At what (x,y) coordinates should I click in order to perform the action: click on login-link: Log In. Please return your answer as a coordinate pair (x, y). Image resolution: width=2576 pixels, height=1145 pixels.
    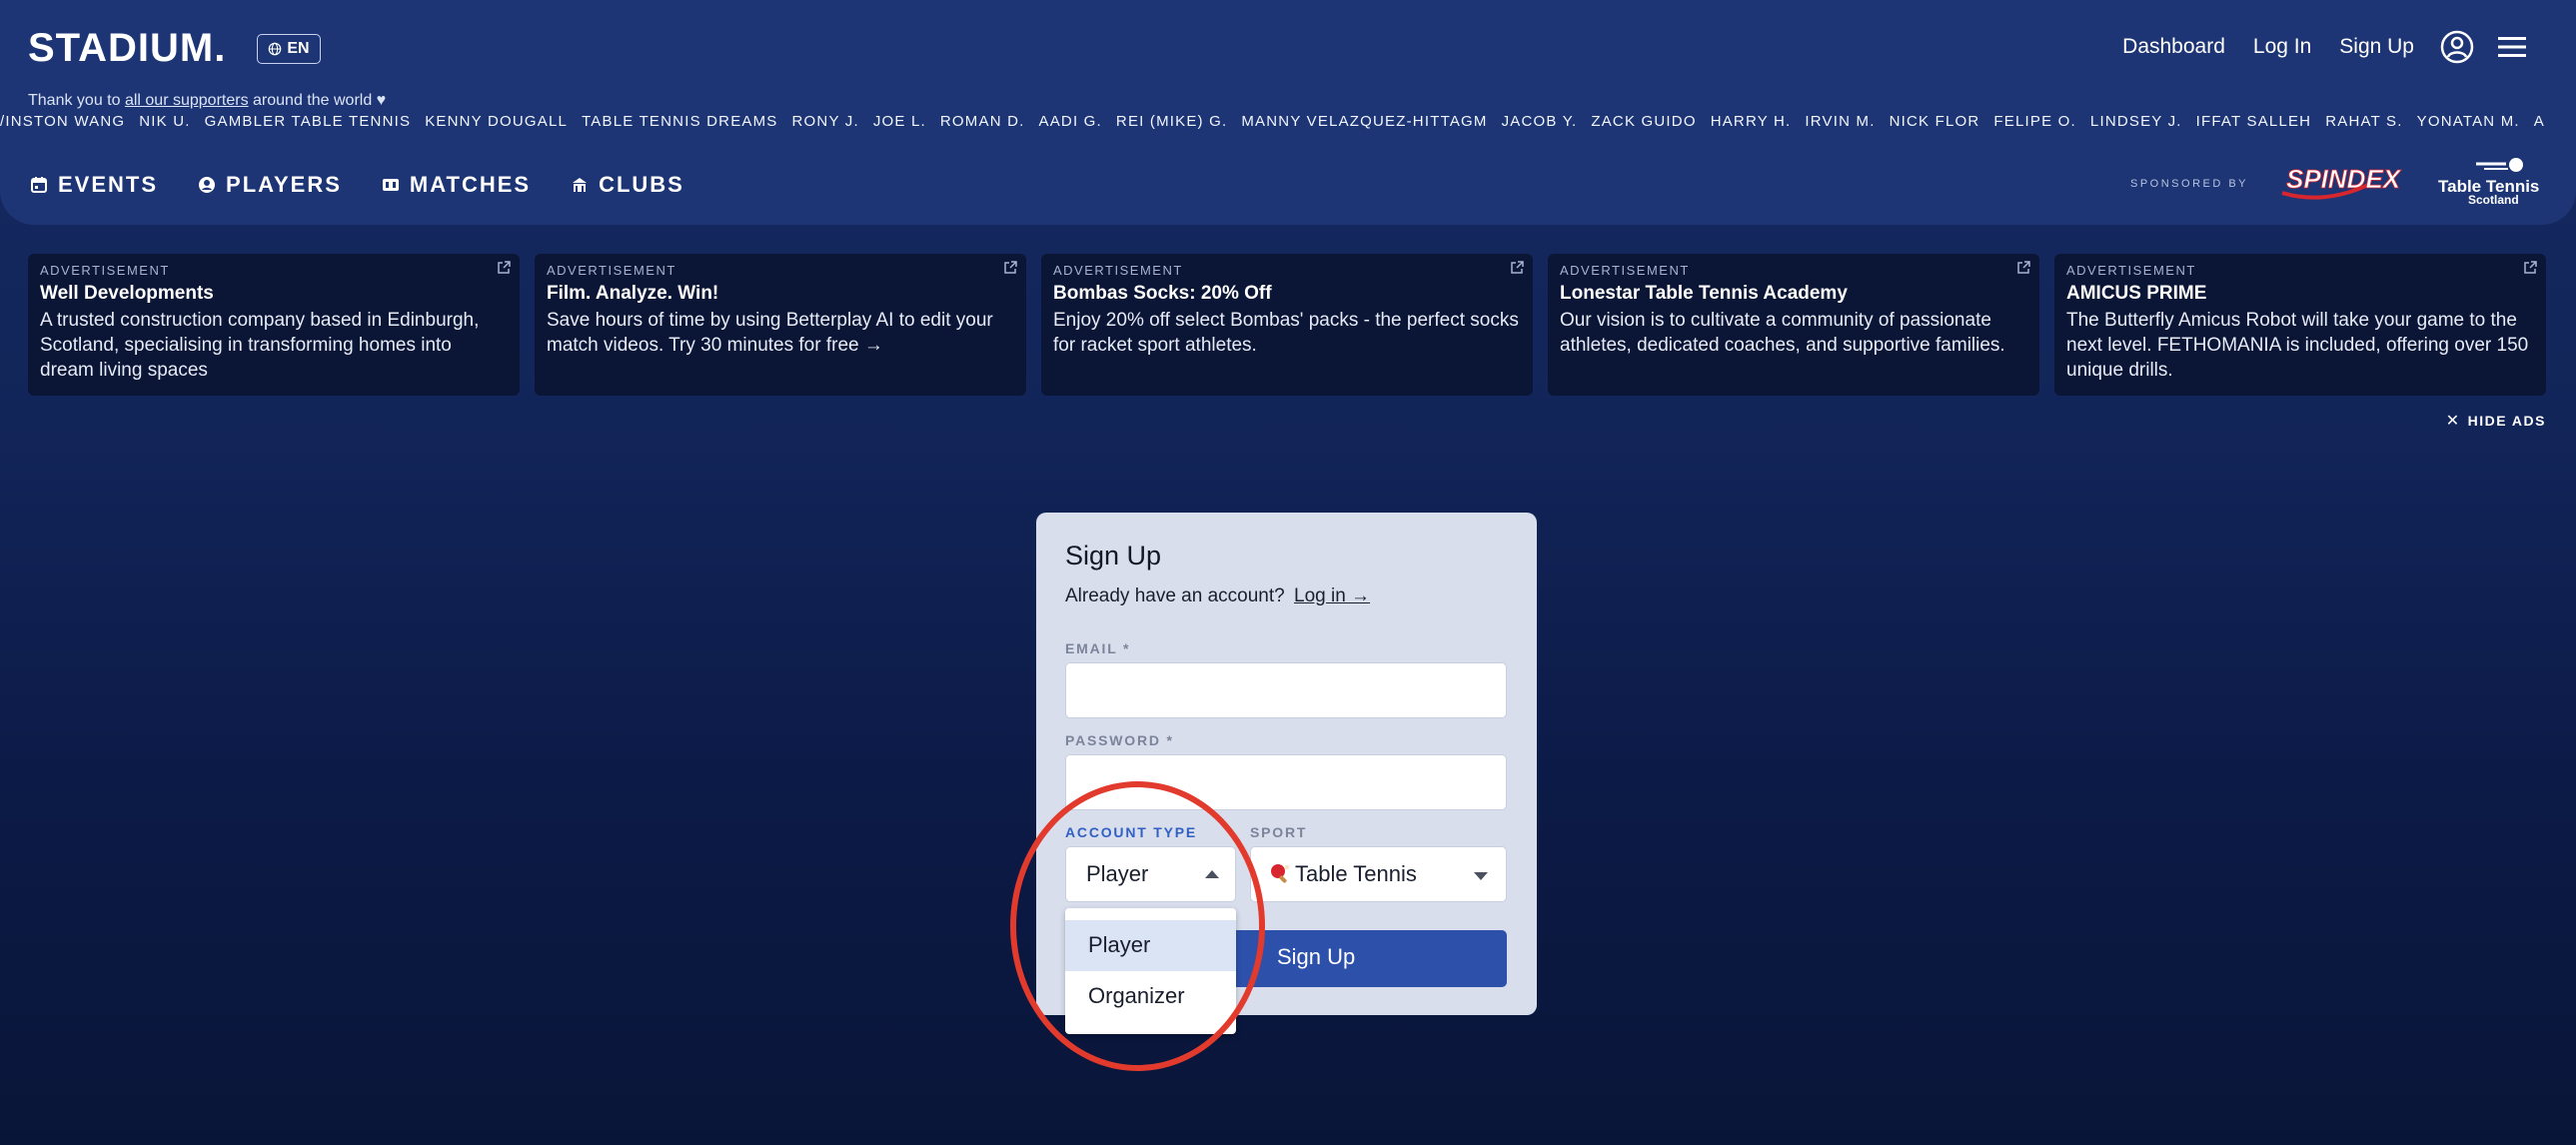
    Looking at the image, I should click on (2282, 47).